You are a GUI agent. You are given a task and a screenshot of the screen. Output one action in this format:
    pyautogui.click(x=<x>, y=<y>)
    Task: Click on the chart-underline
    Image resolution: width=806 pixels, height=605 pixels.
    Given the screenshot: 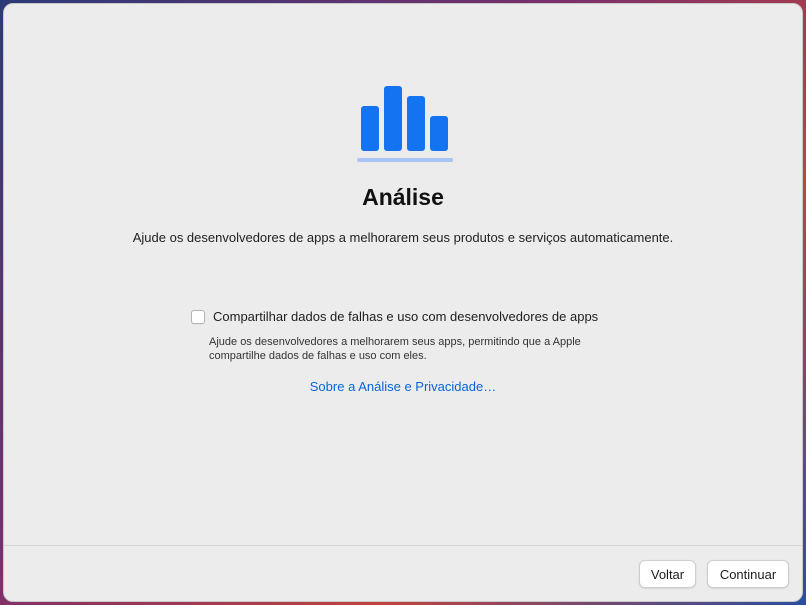 What is the action you would take?
    pyautogui.click(x=405, y=160)
    